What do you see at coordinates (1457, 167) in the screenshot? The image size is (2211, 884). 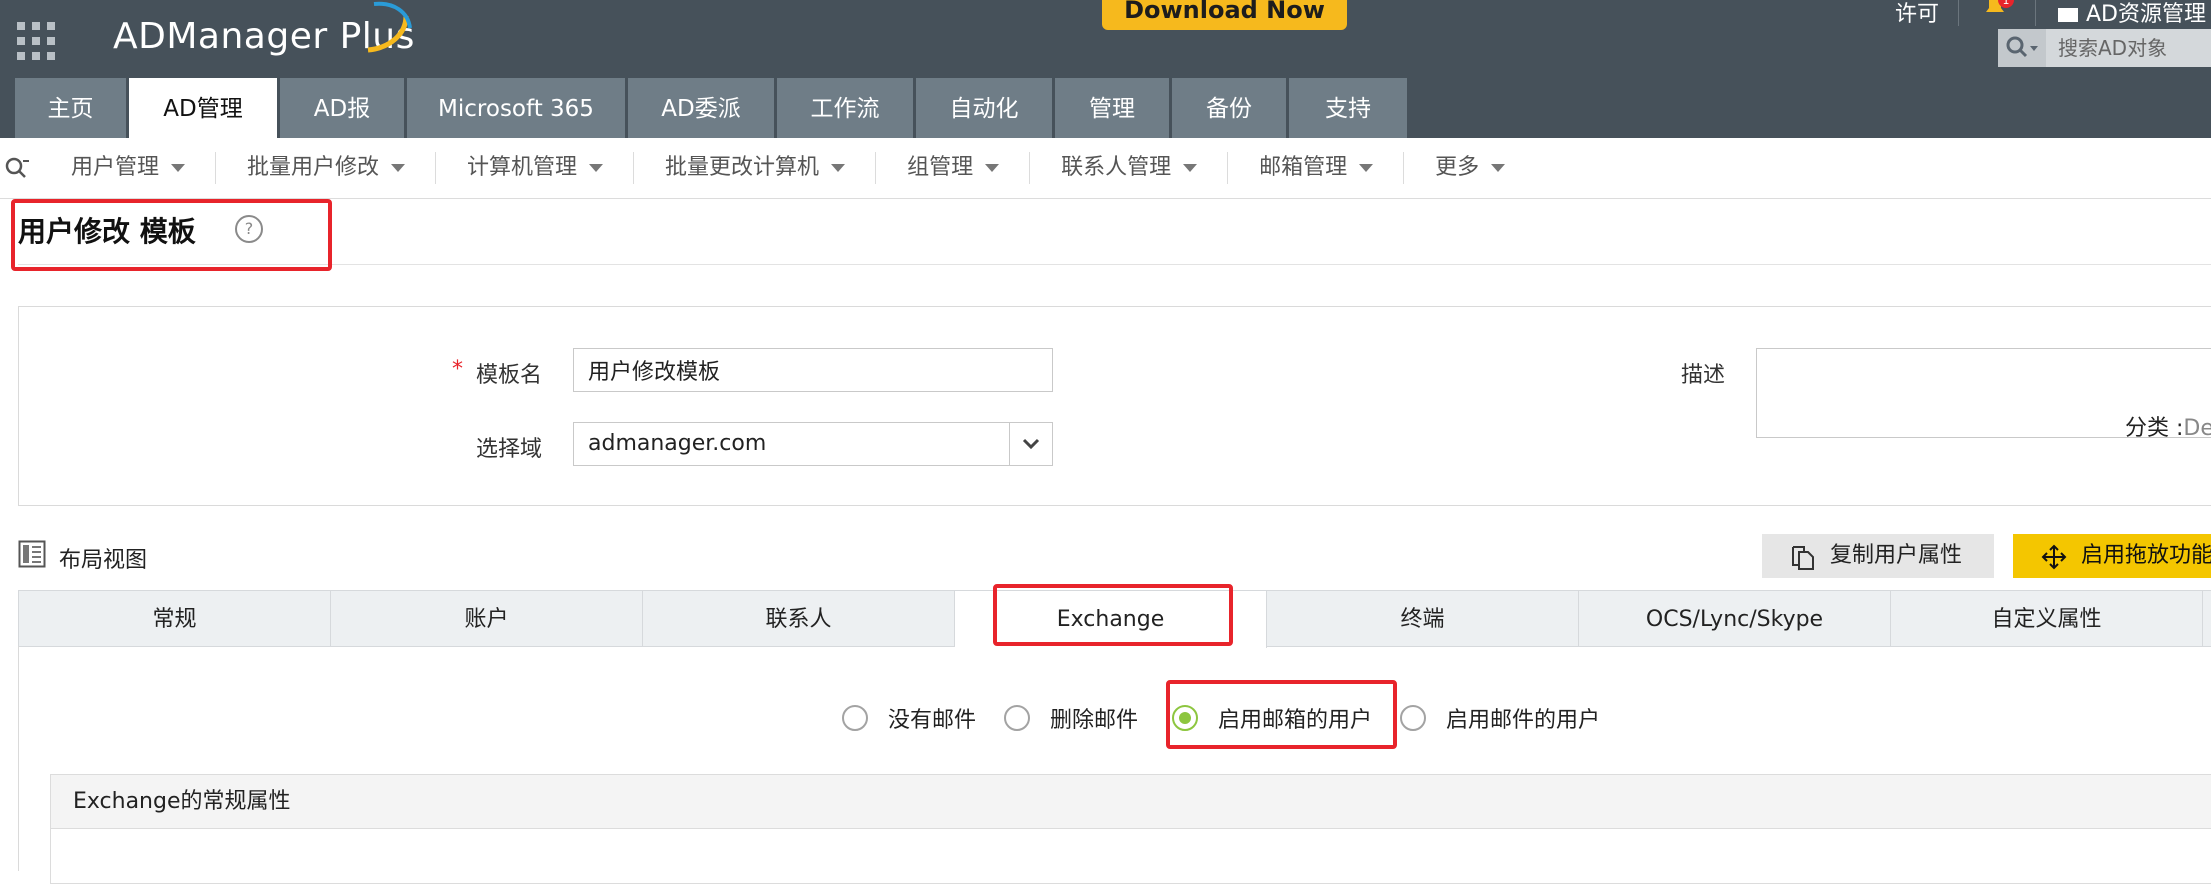 I see `sub-nav-label: 更多` at bounding box center [1457, 167].